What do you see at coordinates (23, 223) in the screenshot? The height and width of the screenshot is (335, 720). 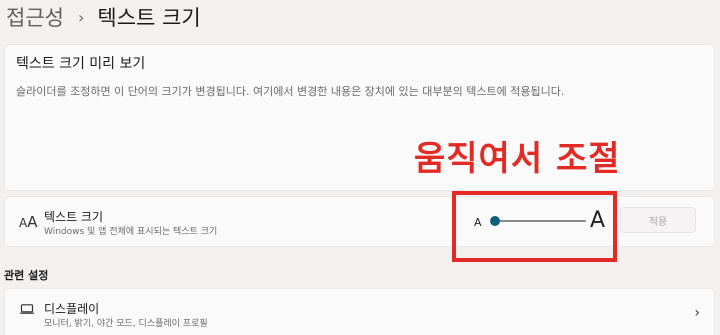 I see `text-size-icon-small: A` at bounding box center [23, 223].